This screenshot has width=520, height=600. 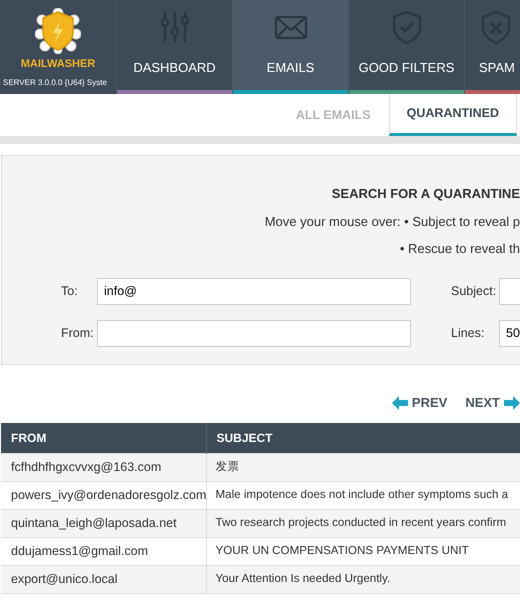 I want to click on prev-button: PREV, so click(x=420, y=403).